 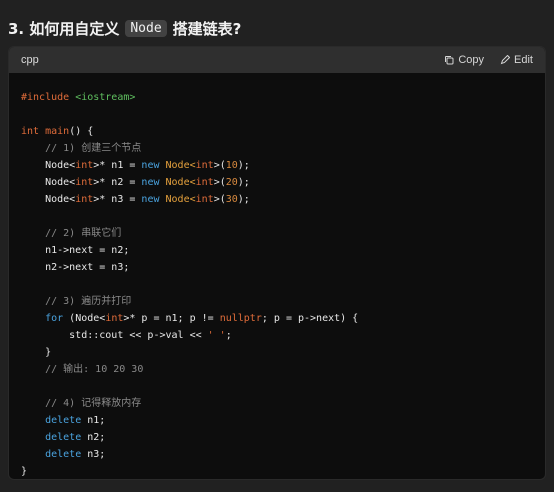 What do you see at coordinates (277, 148) in the screenshot?
I see `code-line: // 1) 创建三个节点` at bounding box center [277, 148].